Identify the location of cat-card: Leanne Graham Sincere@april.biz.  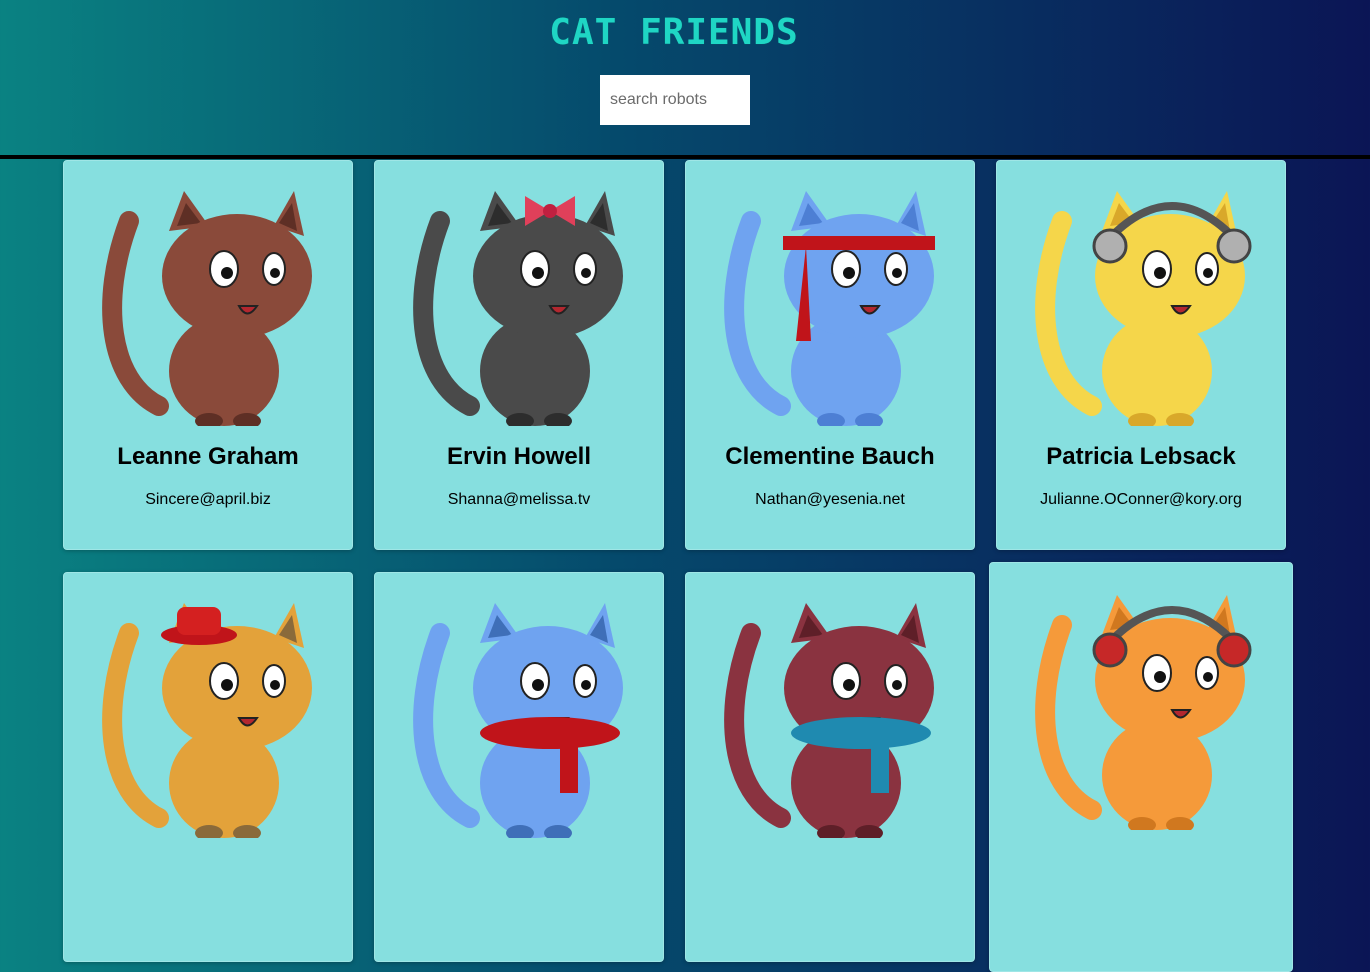
(208, 355).